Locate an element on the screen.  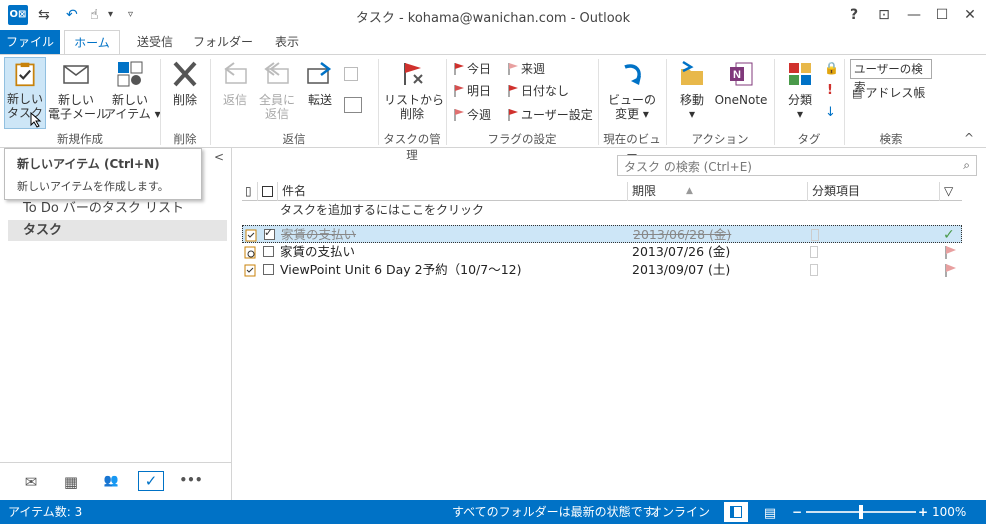
task-due-date: 2013/07/26 (金) is located at coordinates (681, 251).